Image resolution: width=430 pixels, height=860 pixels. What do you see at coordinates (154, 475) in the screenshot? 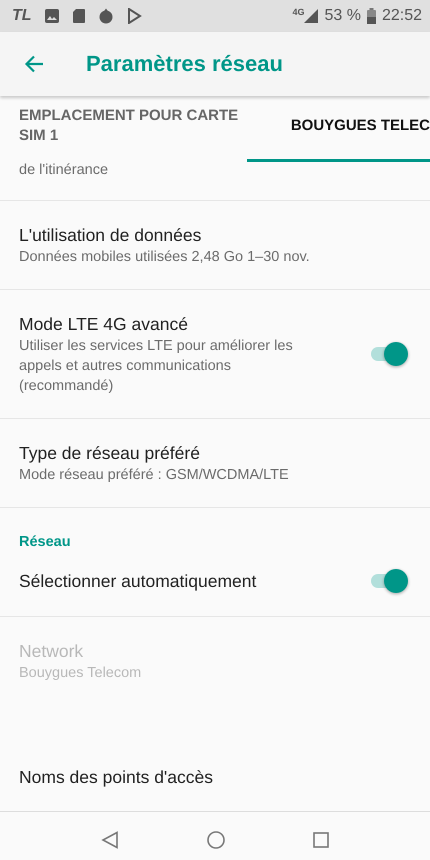
I see `preference-summary: Mode réseau préféré : GSM/WCDMA/LTE` at bounding box center [154, 475].